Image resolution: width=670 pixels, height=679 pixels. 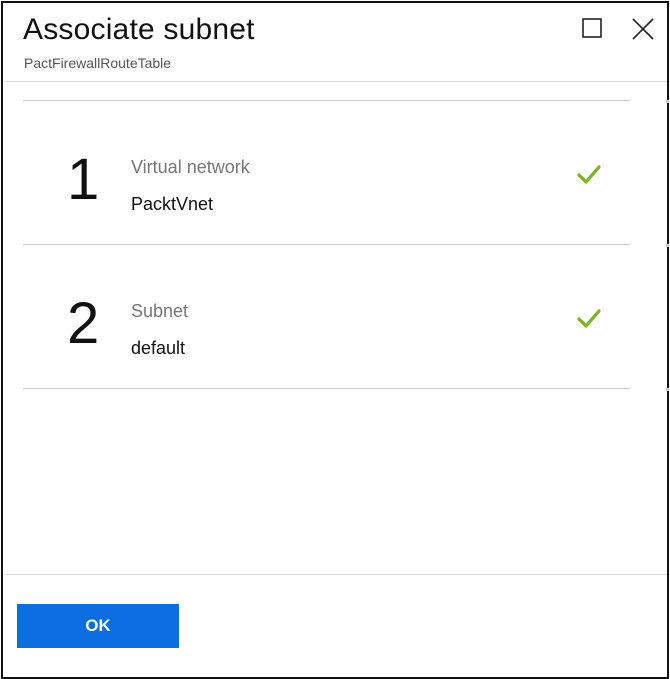 I want to click on step-value: default, so click(x=158, y=348).